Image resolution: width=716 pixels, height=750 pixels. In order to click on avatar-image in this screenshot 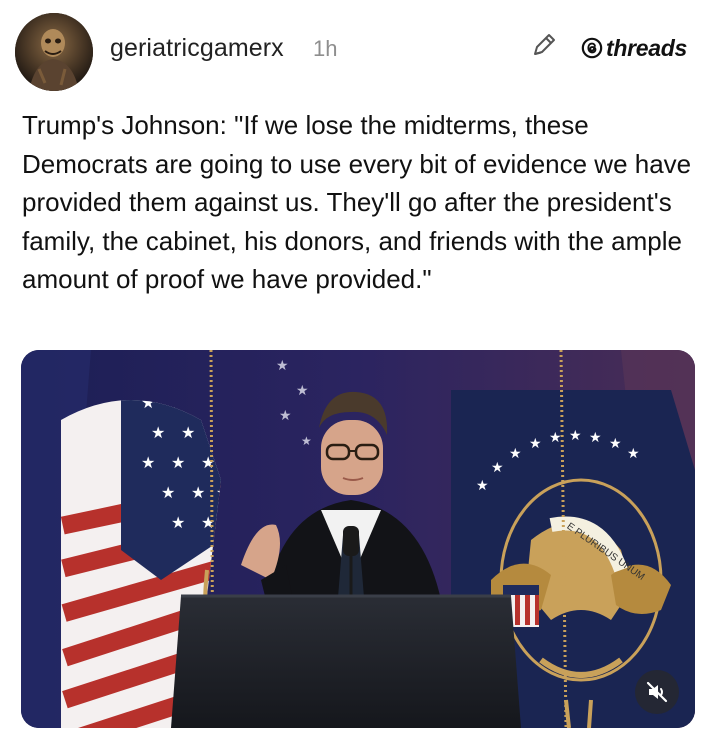, I will do `click(54, 52)`.